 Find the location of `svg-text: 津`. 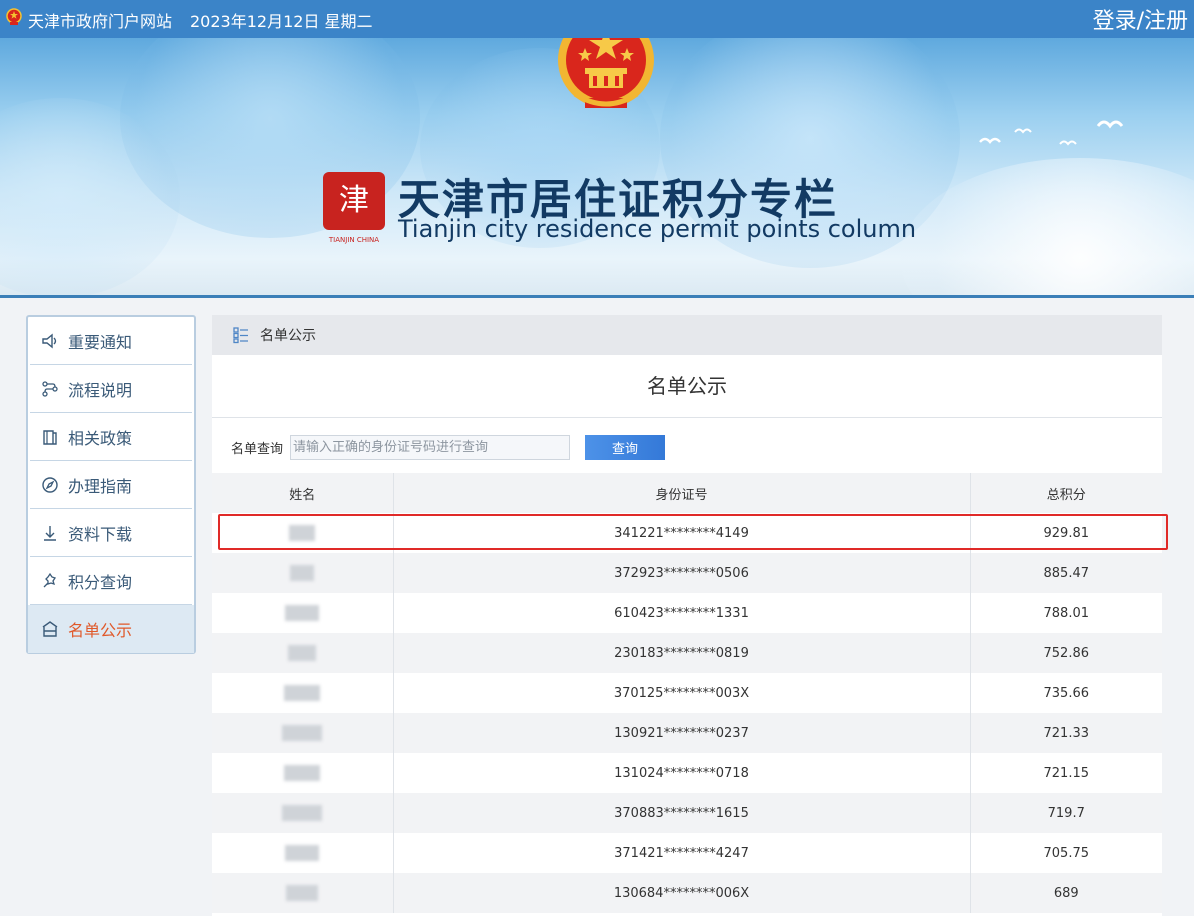

svg-text: 津 is located at coordinates (354, 200).